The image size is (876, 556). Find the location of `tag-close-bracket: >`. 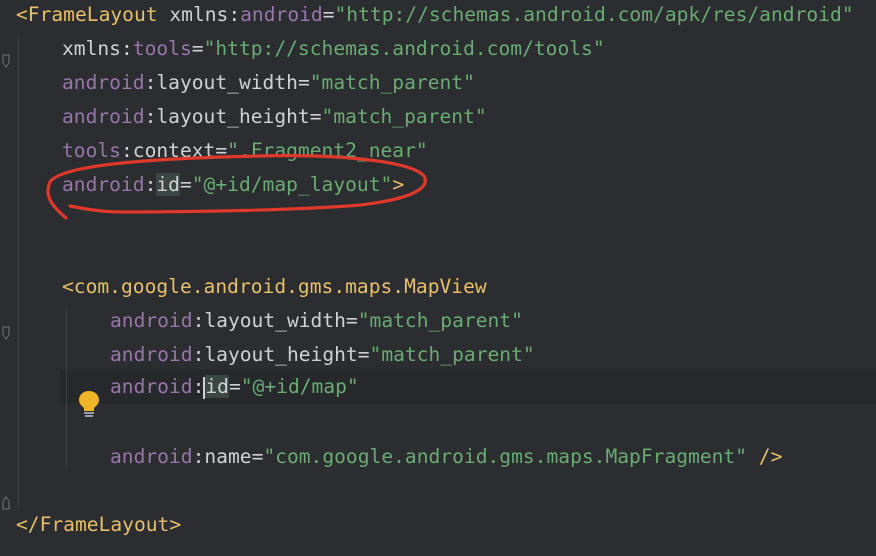

tag-close-bracket: > is located at coordinates (398, 184).